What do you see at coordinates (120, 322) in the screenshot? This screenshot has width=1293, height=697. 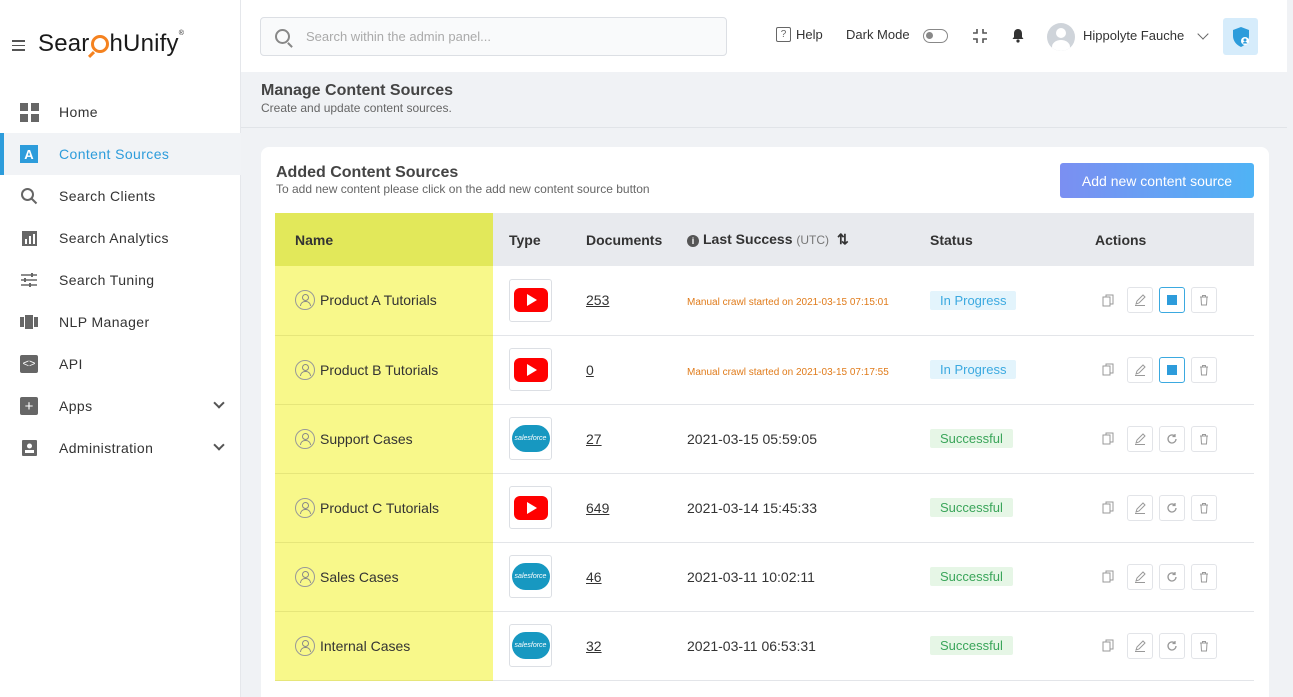 I see `sidebar-item-nlp-manager: NLP Manager` at bounding box center [120, 322].